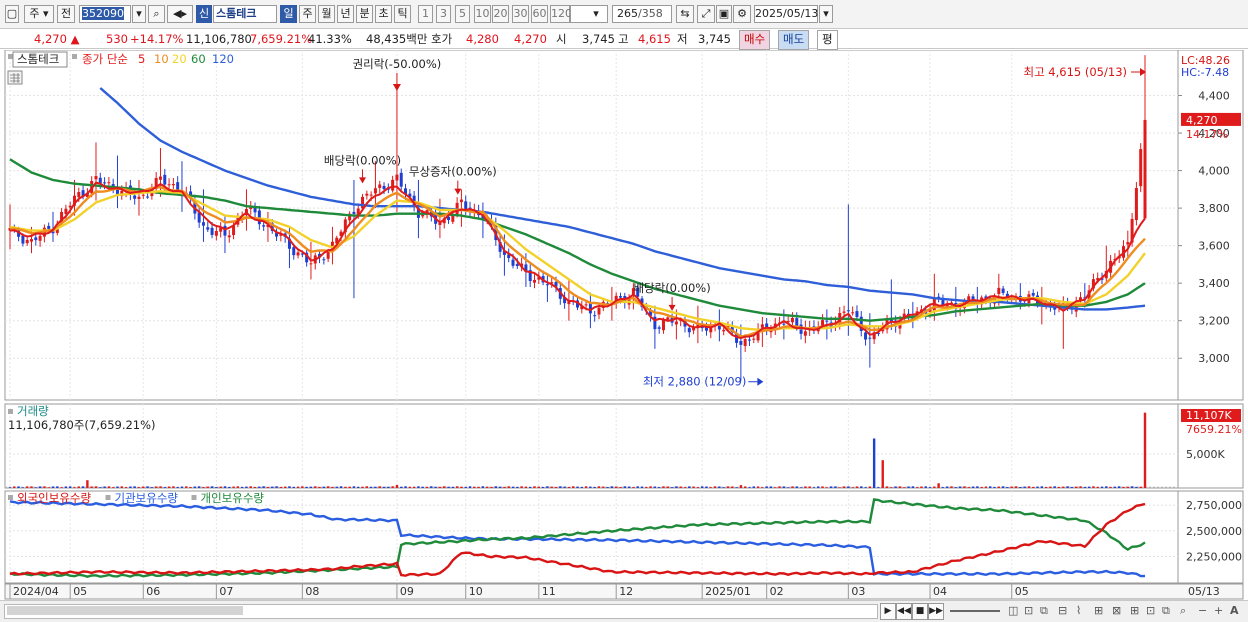 The image size is (1248, 622). What do you see at coordinates (706, 14) in the screenshot?
I see `crosshair-icon: ⤢` at bounding box center [706, 14].